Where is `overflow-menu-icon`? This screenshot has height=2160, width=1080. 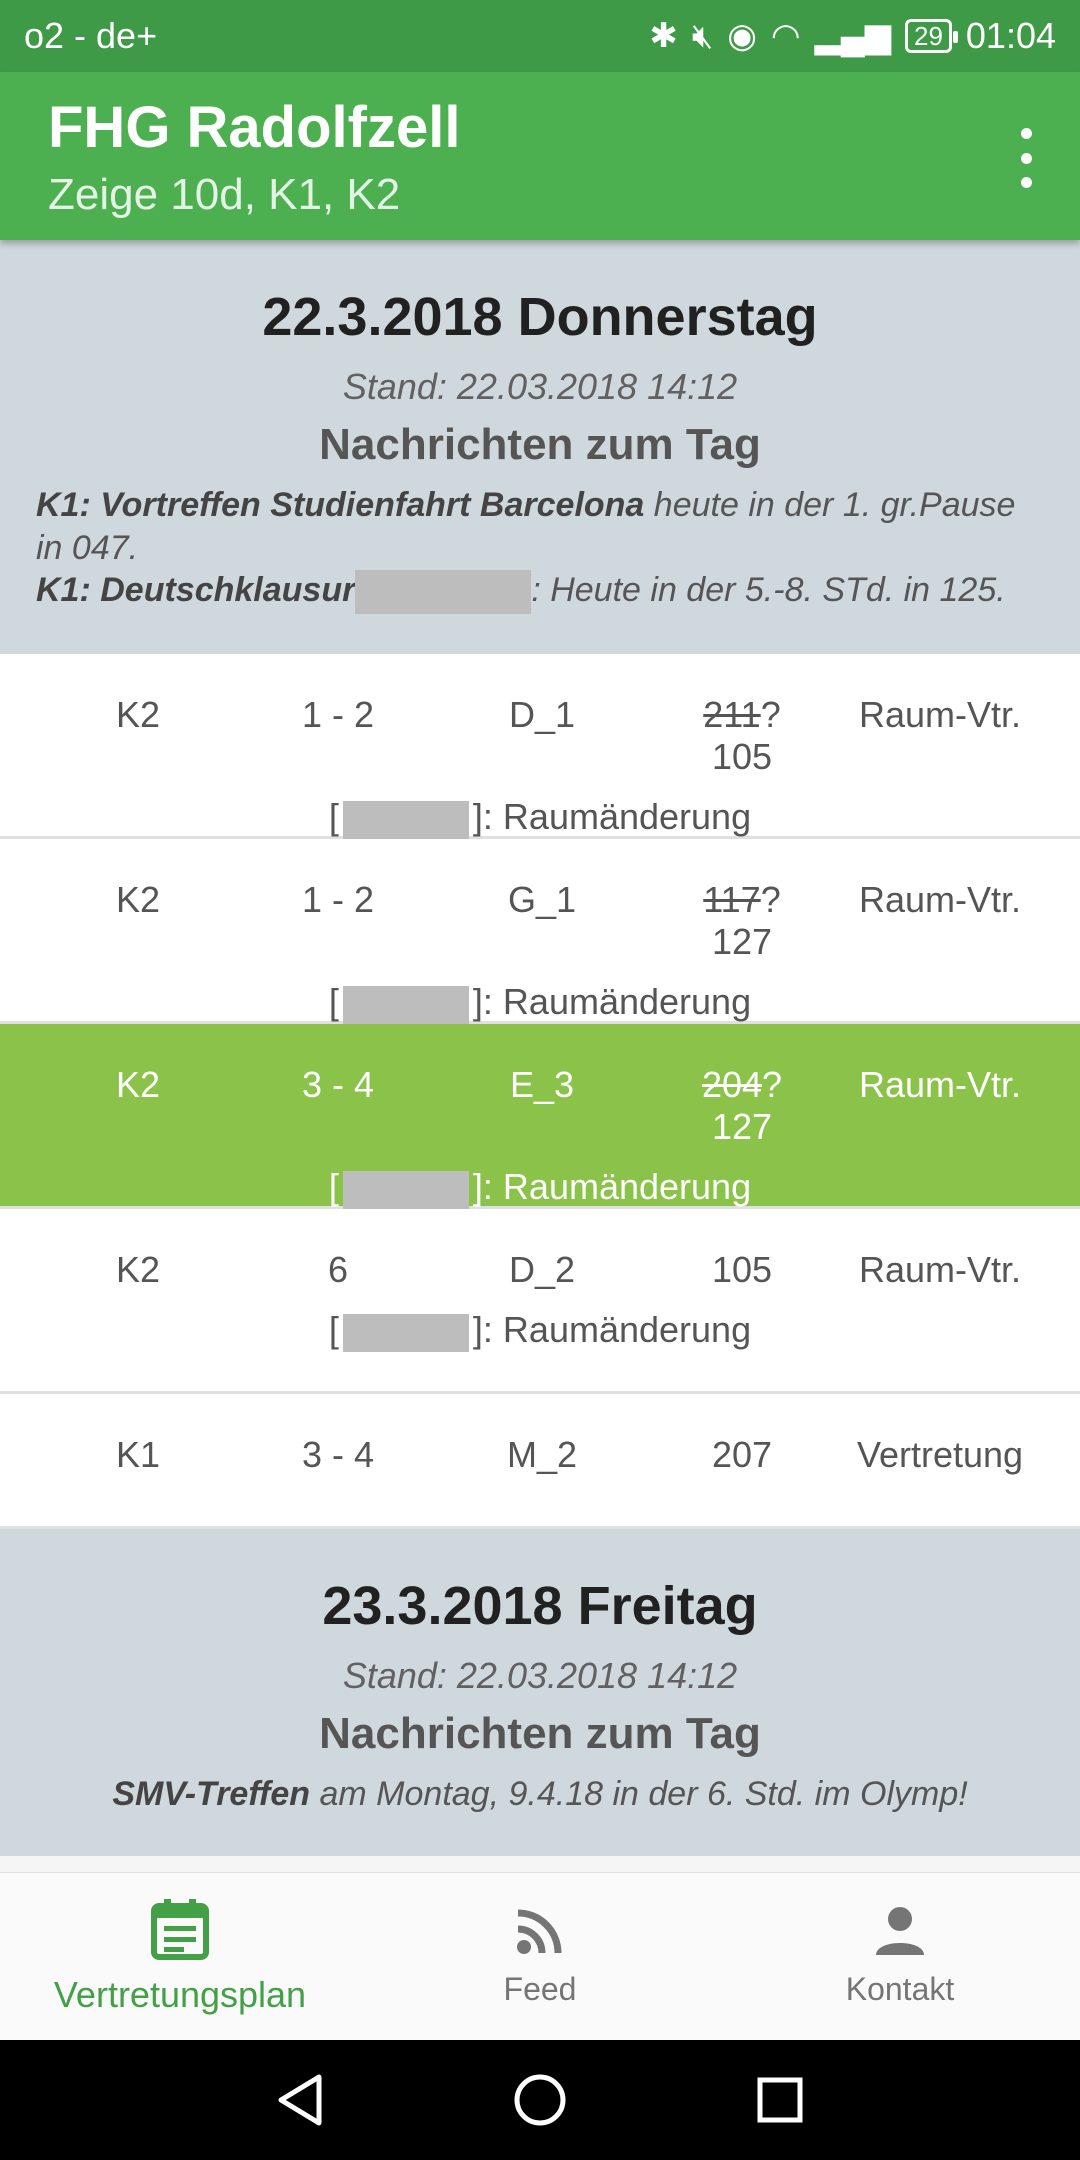 overflow-menu-icon is located at coordinates (1026, 158).